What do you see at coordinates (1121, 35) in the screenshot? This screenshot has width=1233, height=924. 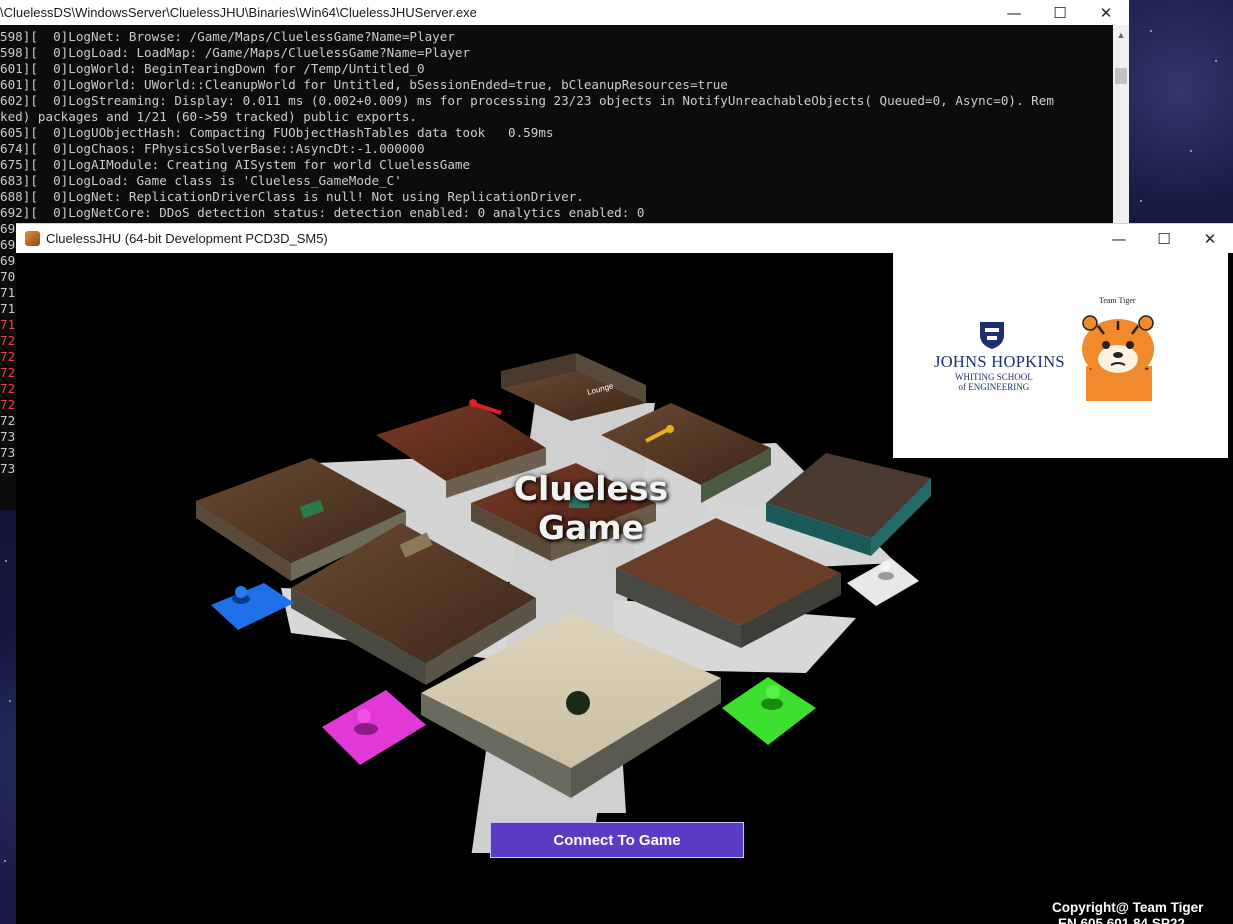 I see `scroll-up-arrow-icon: ▲` at bounding box center [1121, 35].